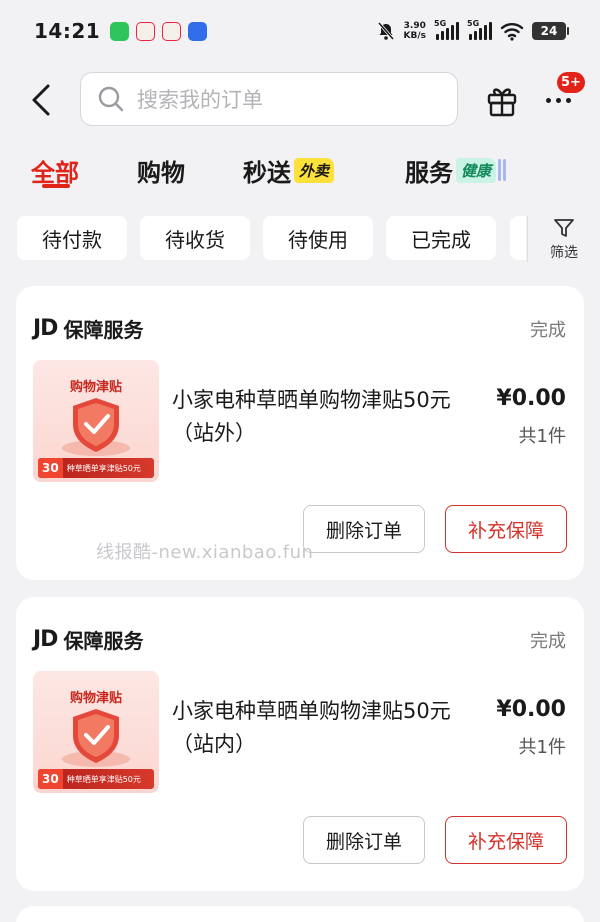  I want to click on header: 搜索我的订单, so click(300, 100).